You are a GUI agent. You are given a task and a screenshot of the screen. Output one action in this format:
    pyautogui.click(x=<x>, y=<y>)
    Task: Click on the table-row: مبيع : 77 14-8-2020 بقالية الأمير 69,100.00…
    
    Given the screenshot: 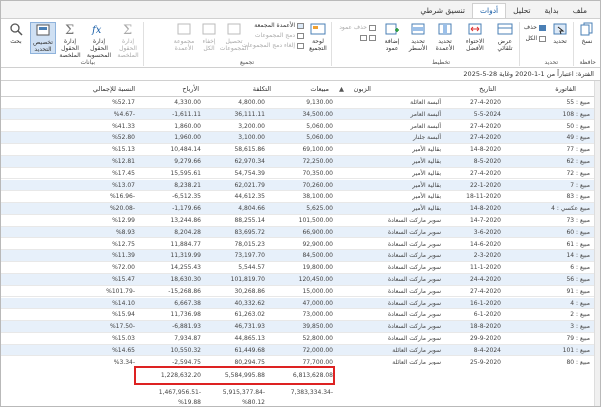 What is the action you would take?
    pyautogui.click(x=298, y=150)
    